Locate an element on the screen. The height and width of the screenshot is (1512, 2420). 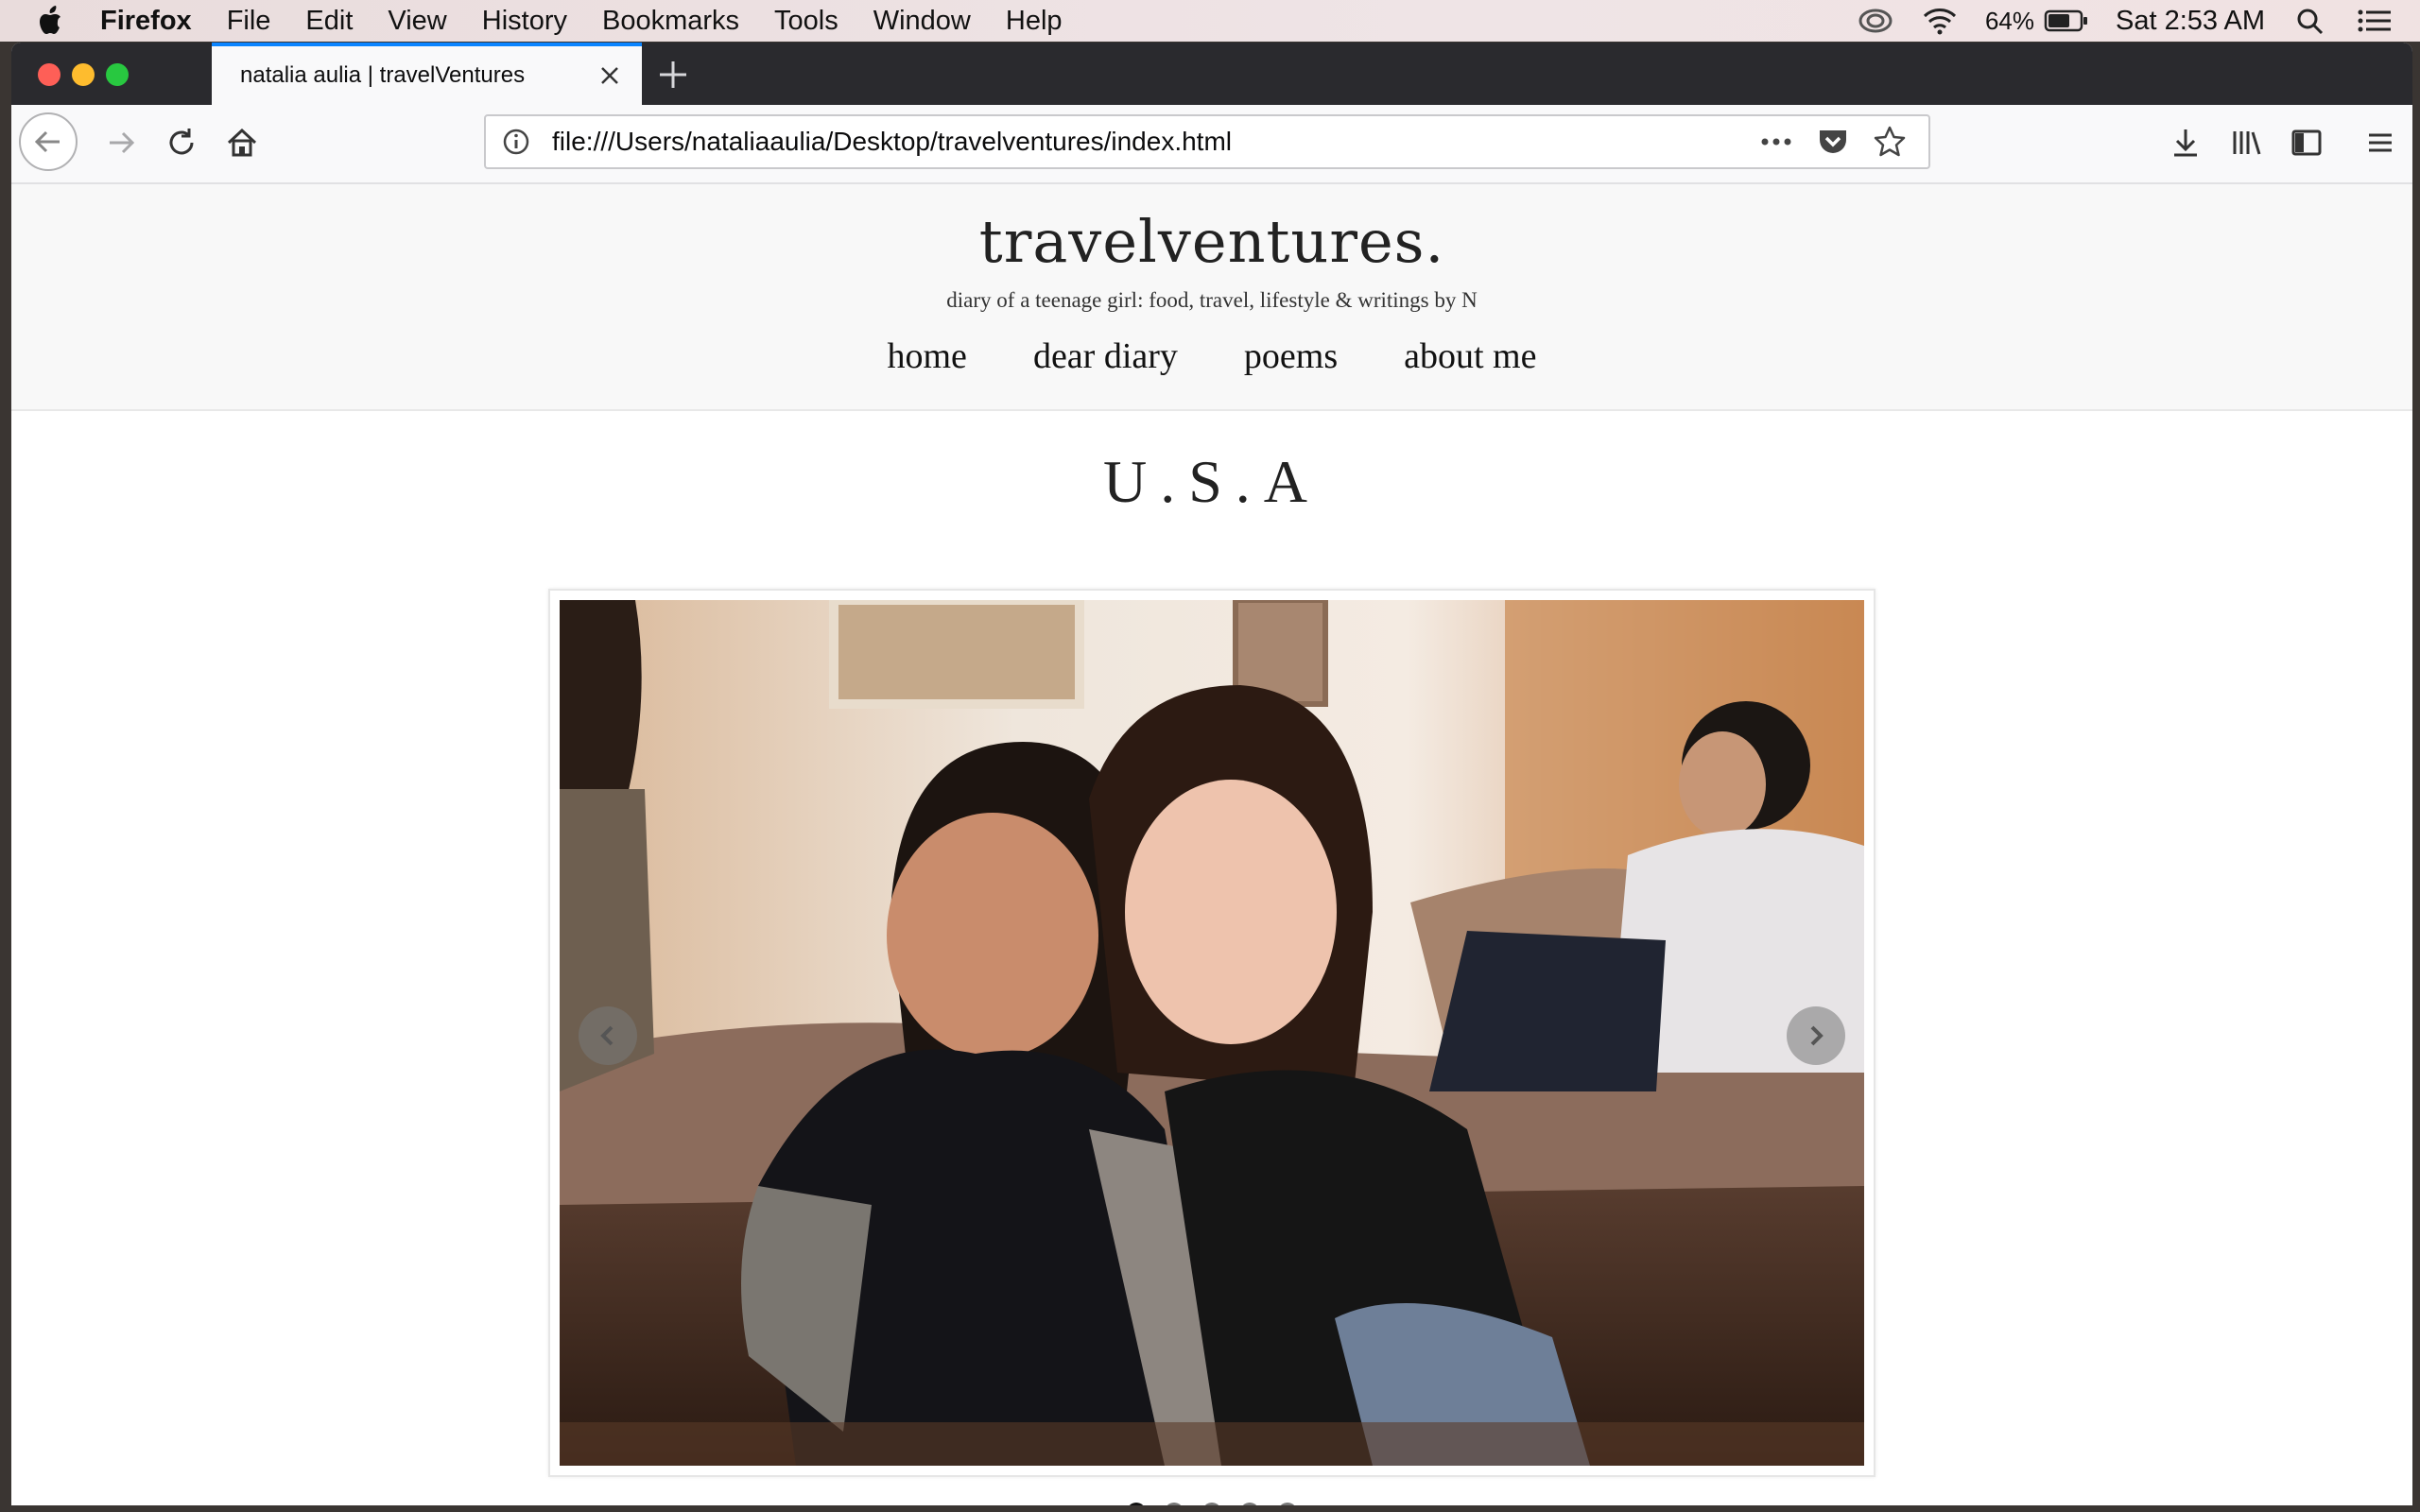
tab-title: natalia aulia | travelVentures is located at coordinates (383, 75).